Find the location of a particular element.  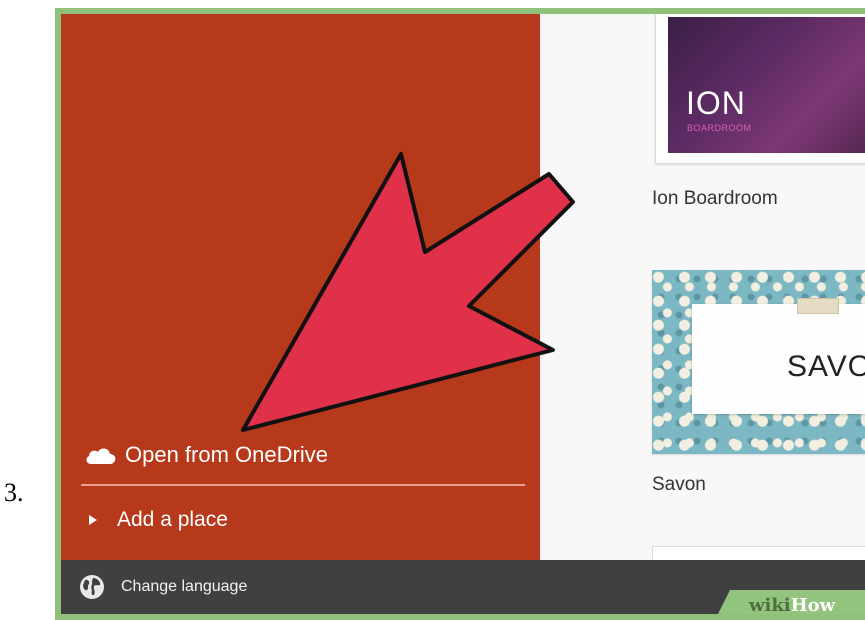

step-number: 3. is located at coordinates (14, 492).